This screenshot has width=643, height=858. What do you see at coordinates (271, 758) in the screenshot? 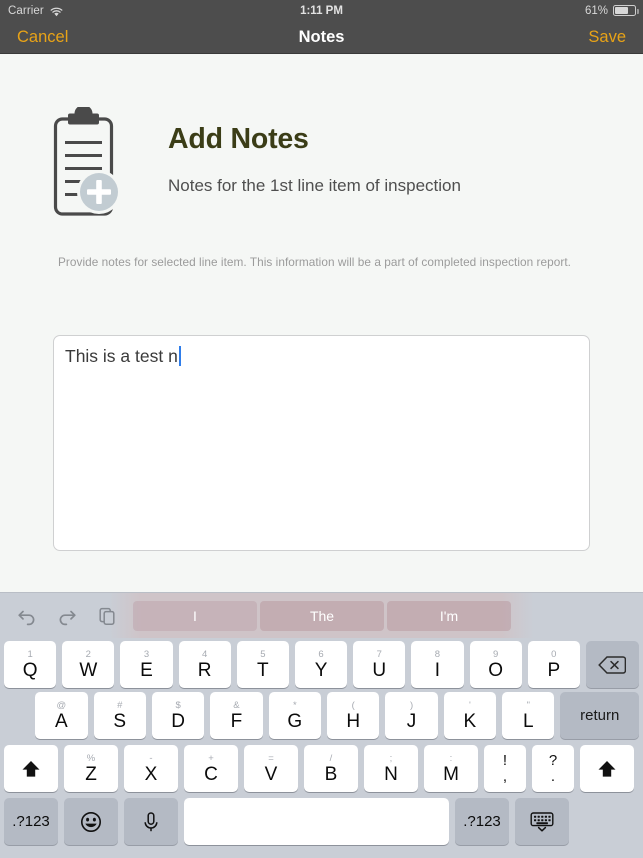
I see `key-alt-label: =` at bounding box center [271, 758].